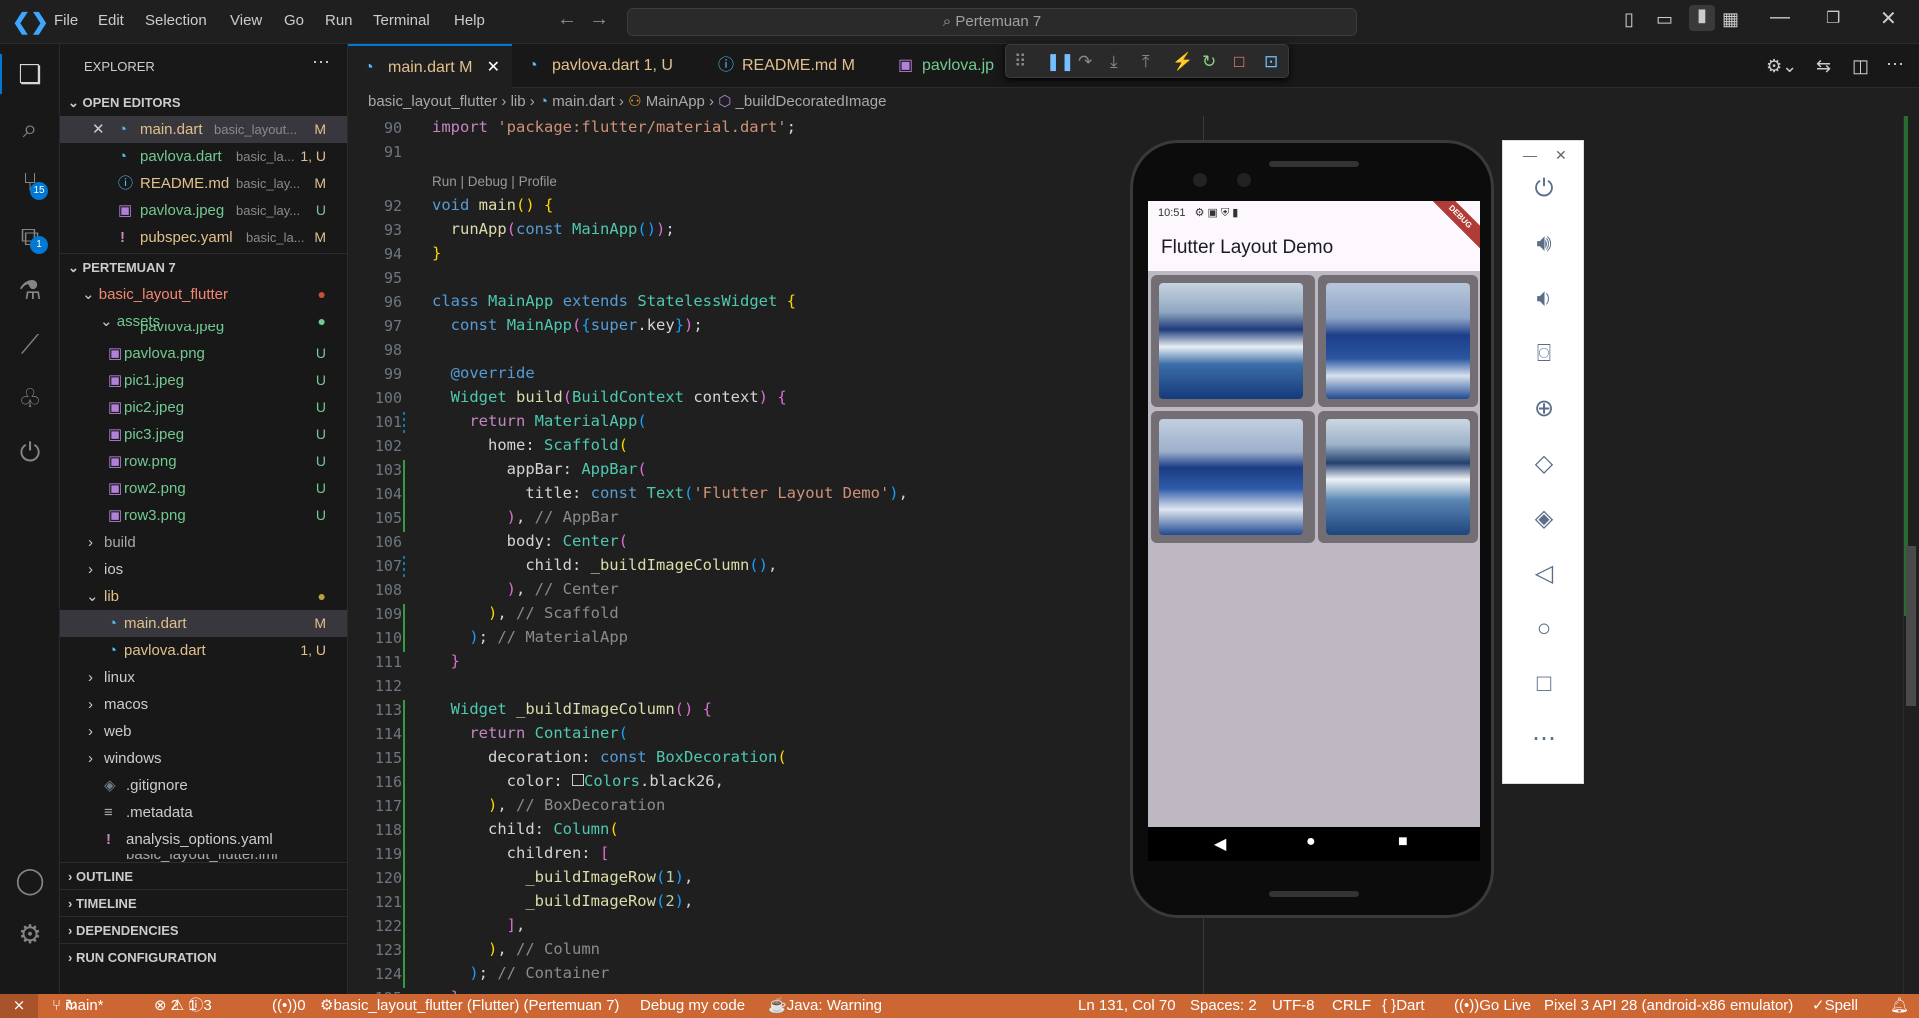  Describe the element at coordinates (675, 101) in the screenshot. I see `breadcrumb-item: MainApp` at that location.